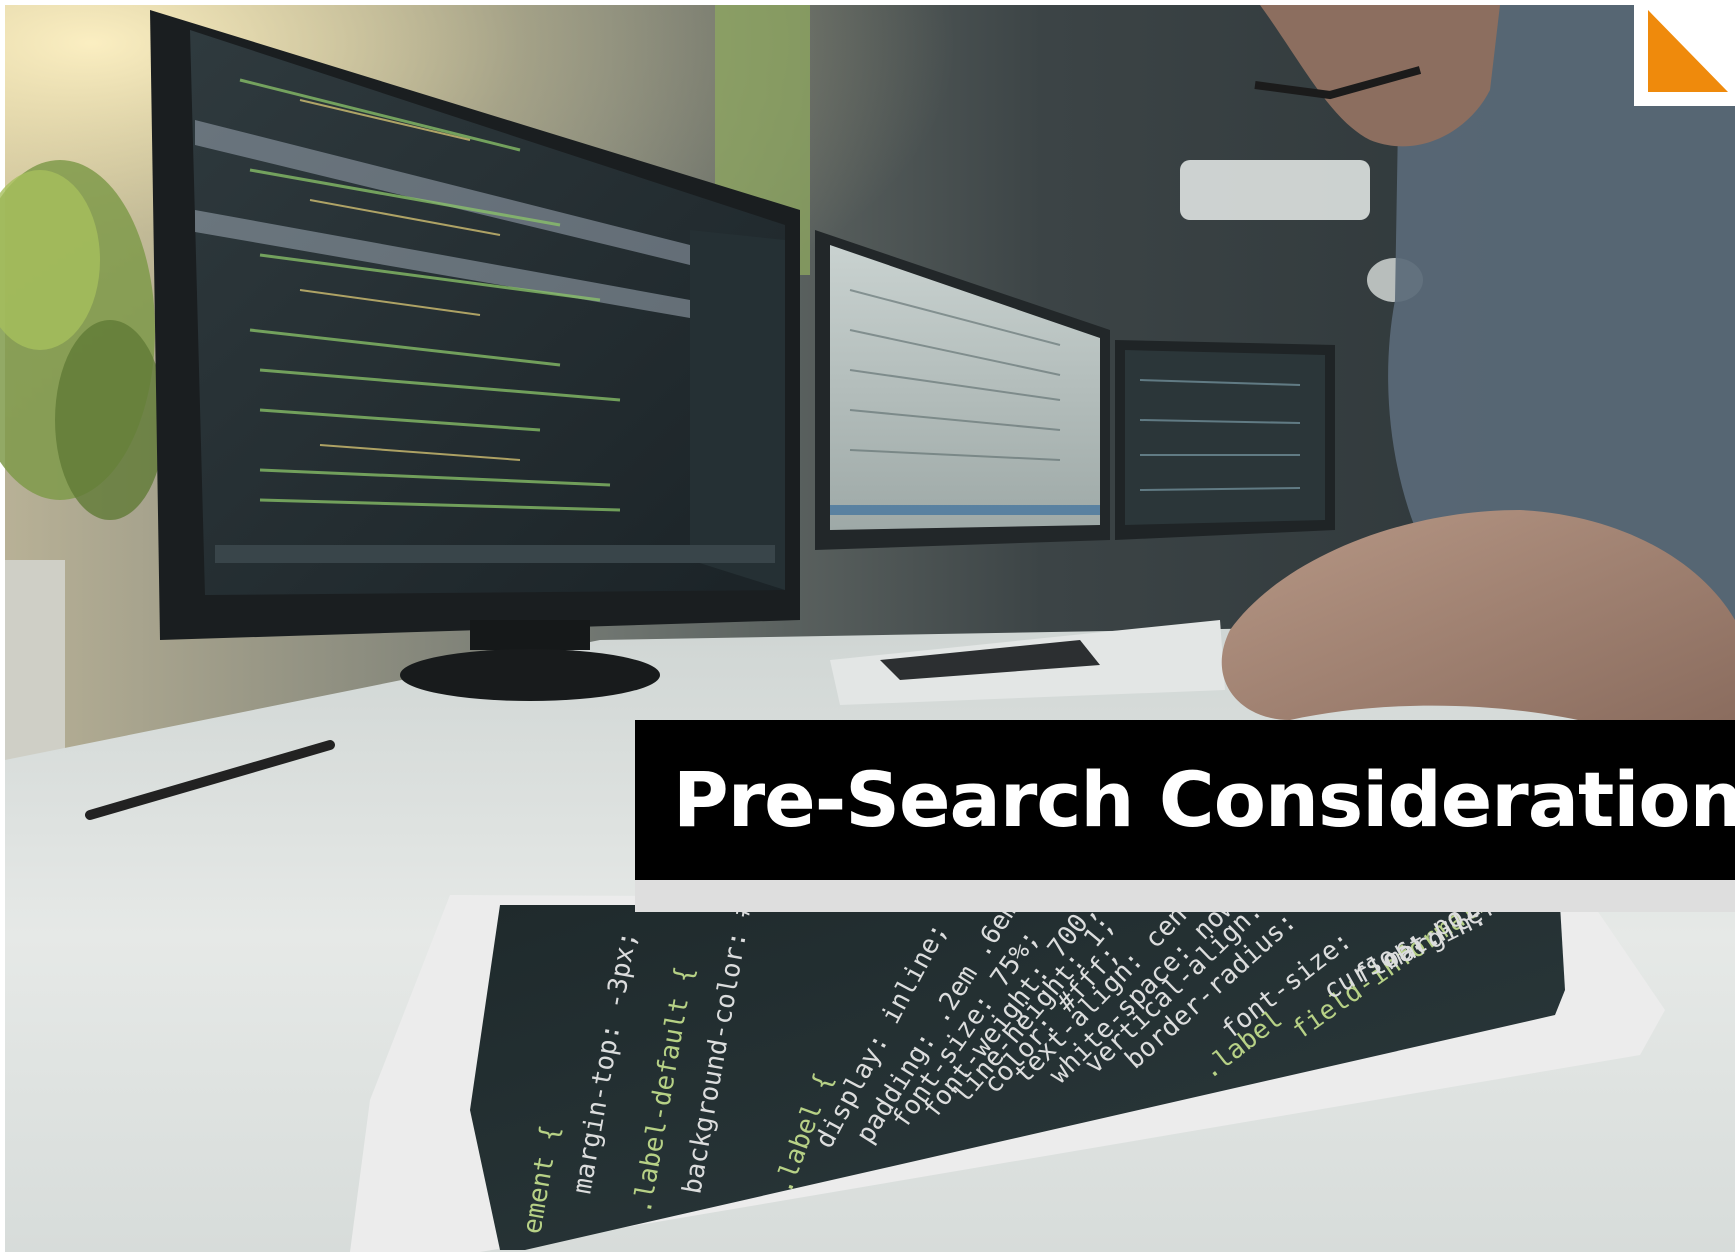  Describe the element at coordinates (1225, 440) in the screenshot. I see `third-monitor` at that location.